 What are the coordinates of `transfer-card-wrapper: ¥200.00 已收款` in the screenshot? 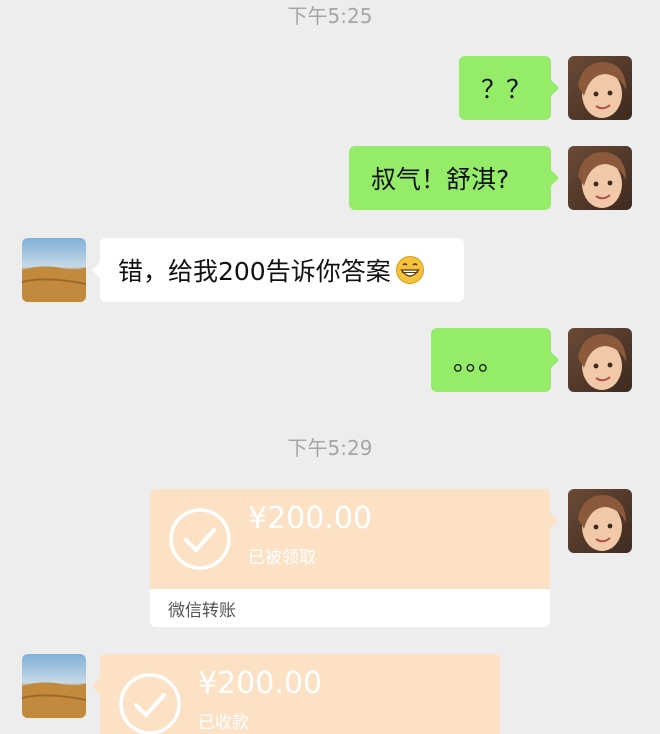 It's located at (296, 694).